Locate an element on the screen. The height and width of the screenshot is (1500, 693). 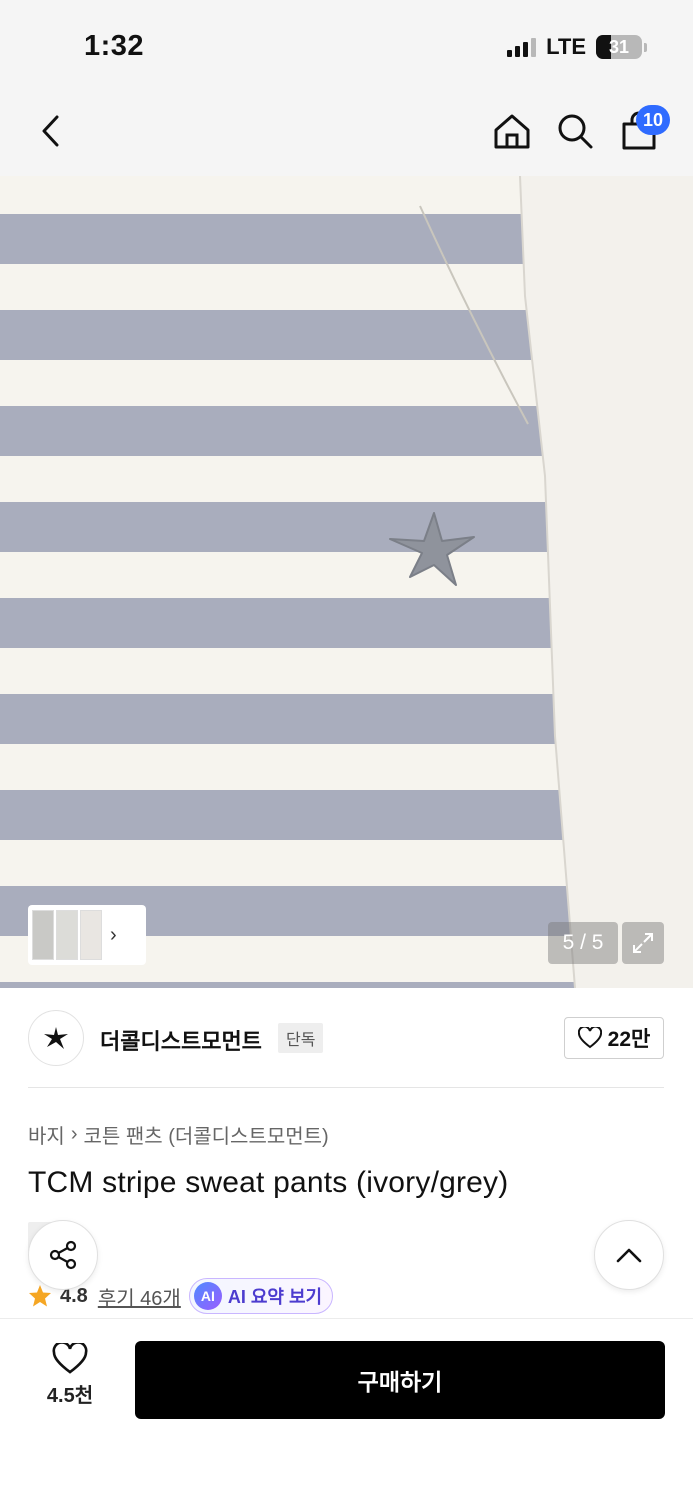
breadcrumb-item-cotton-pants: 코튼 팬츠 (더콜디스트모먼트) is located at coordinates (205, 1134).